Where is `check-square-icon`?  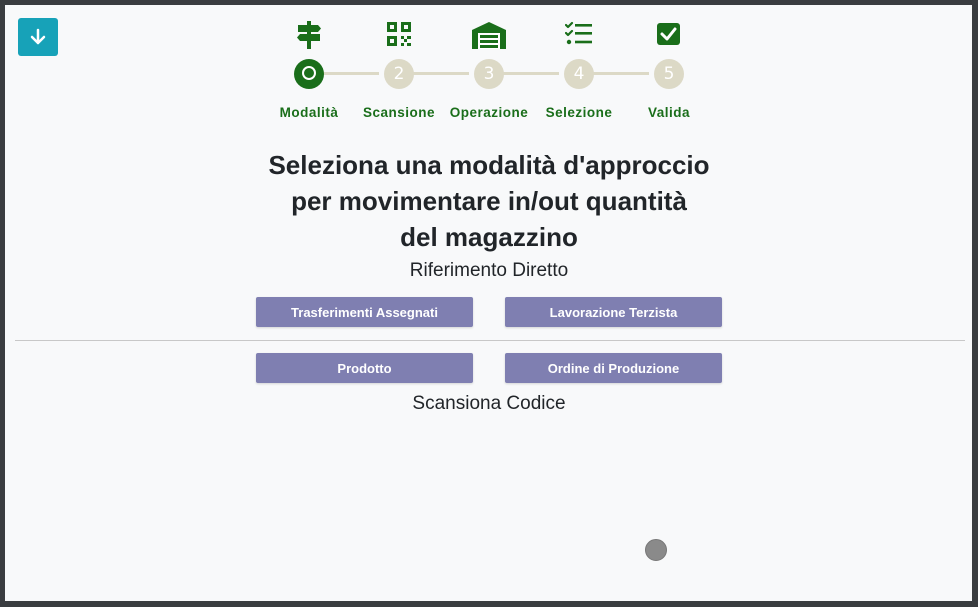
check-square-icon is located at coordinates (668, 34).